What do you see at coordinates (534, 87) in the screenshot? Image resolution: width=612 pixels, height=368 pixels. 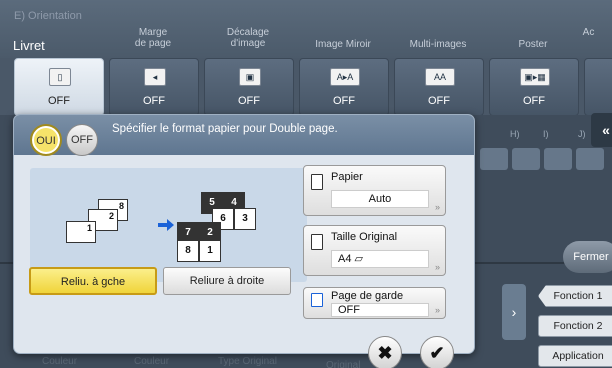 I see `tile-poster: ▣▸▦ OFF` at bounding box center [534, 87].